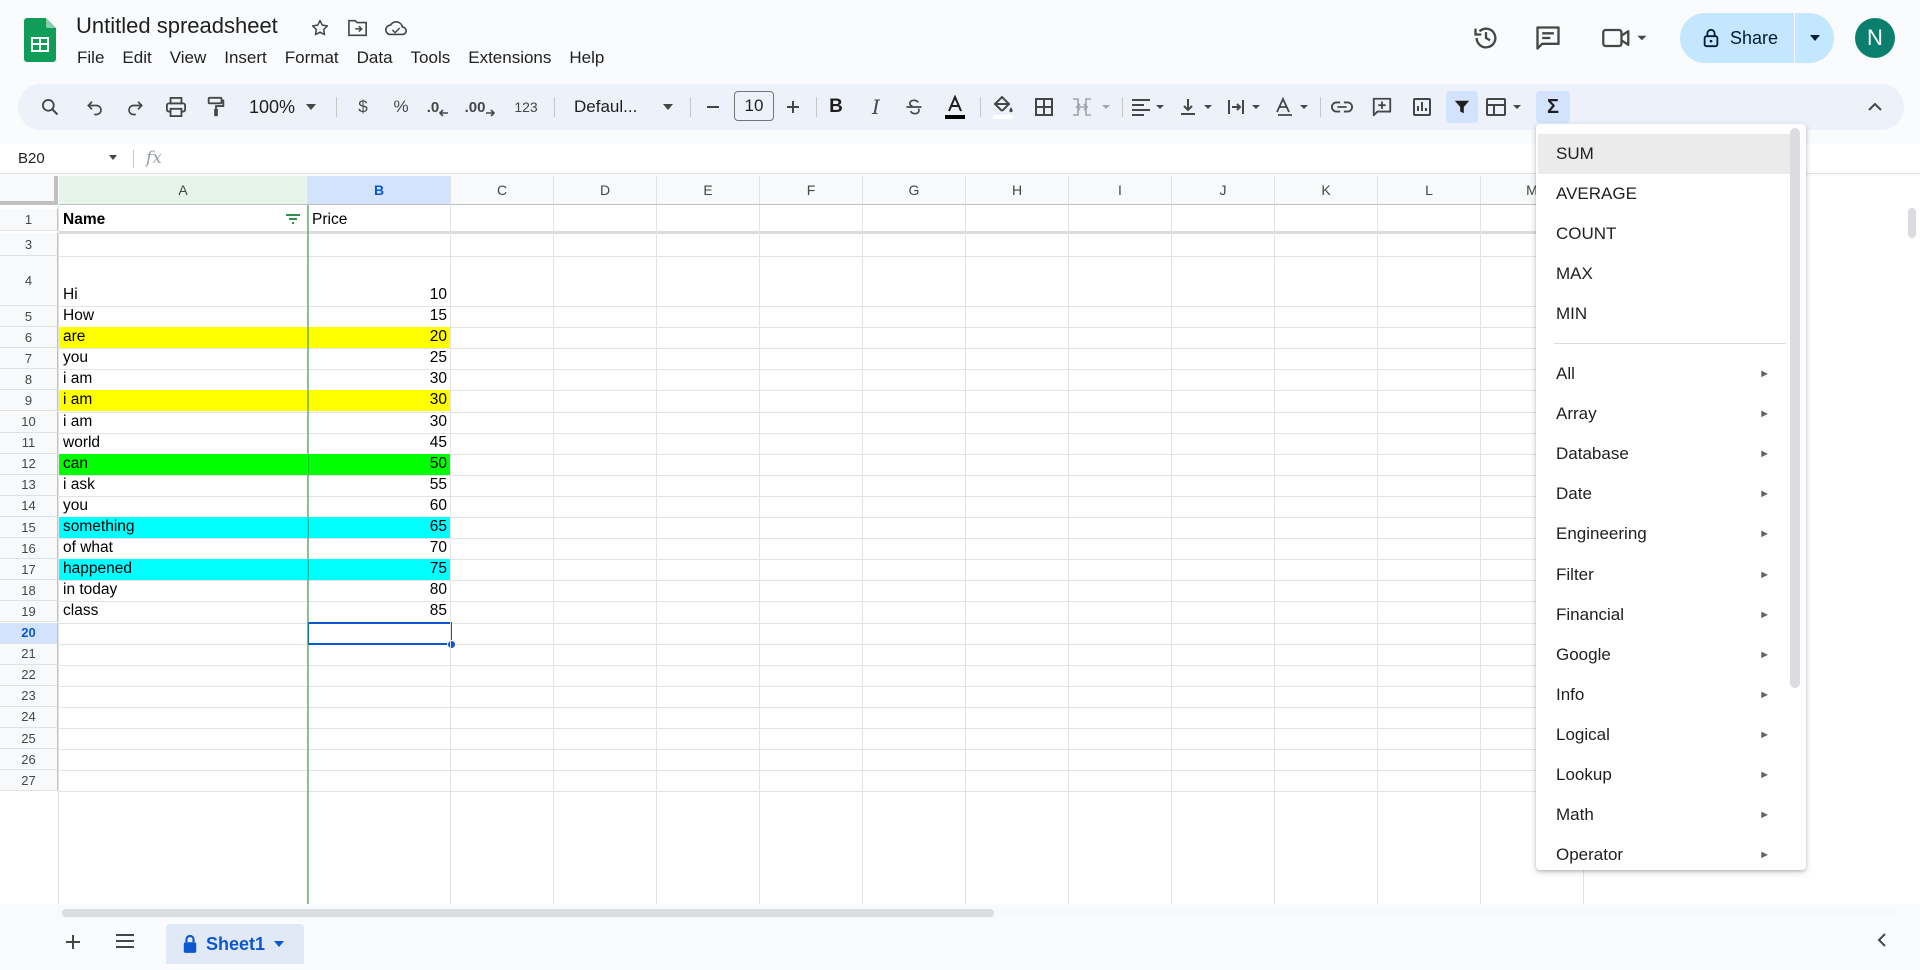 This screenshot has height=970, width=1920. What do you see at coordinates (379, 738) in the screenshot?
I see `cell-b25` at bounding box center [379, 738].